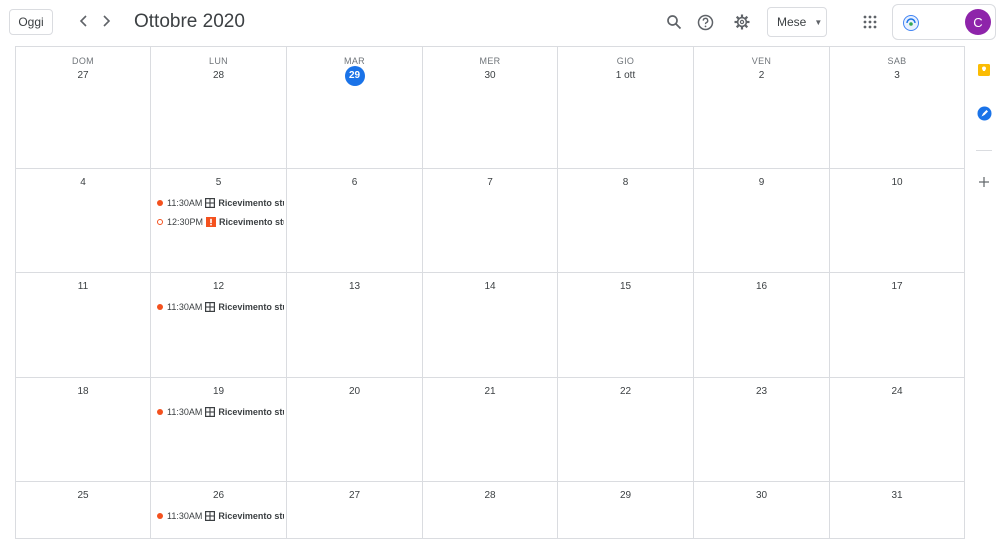  I want to click on current-month-title: Ottobre 2020, so click(189, 21).